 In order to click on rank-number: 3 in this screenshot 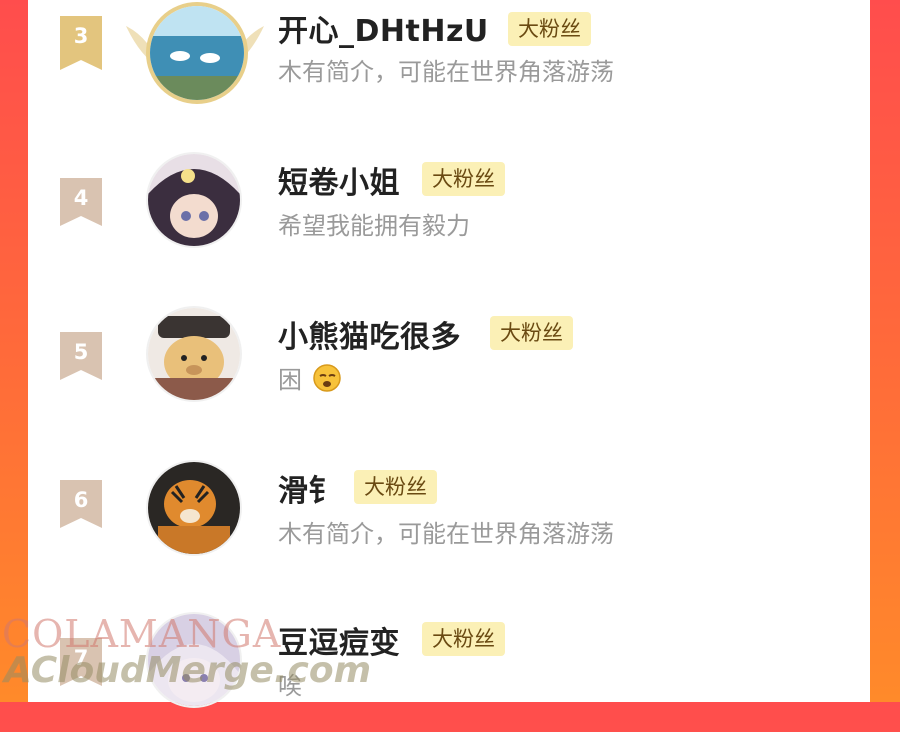, I will do `click(81, 36)`.